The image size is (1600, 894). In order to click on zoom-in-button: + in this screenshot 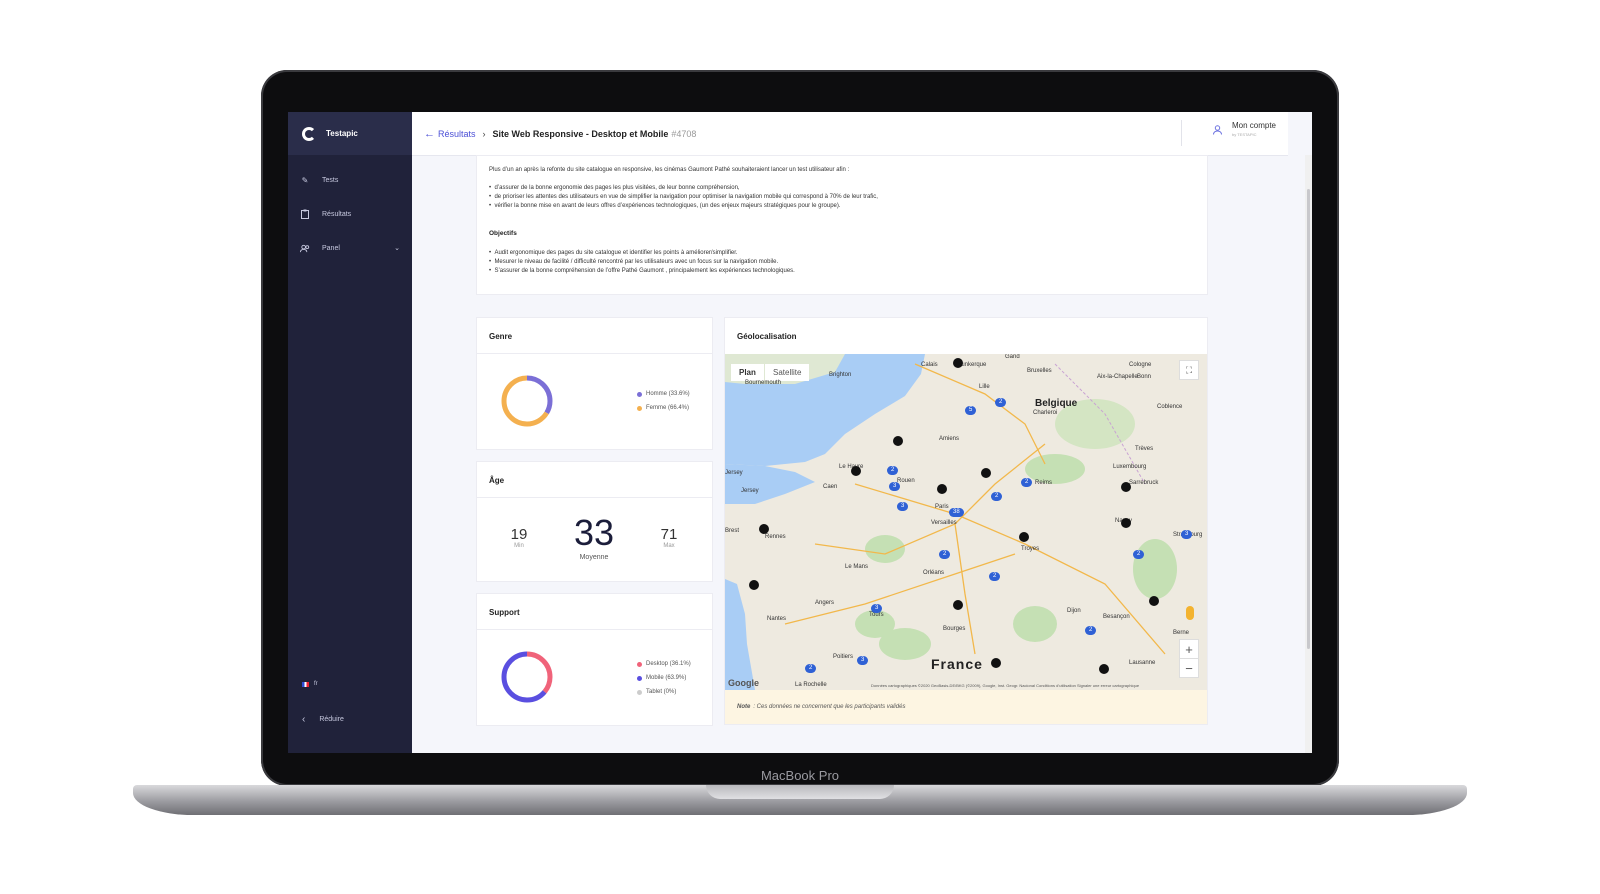, I will do `click(1189, 649)`.